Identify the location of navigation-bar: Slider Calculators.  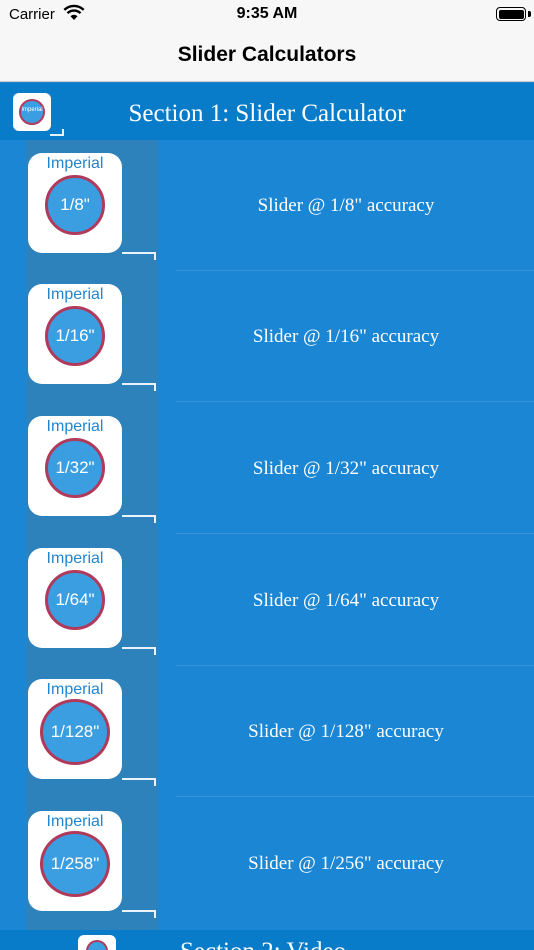
(267, 56).